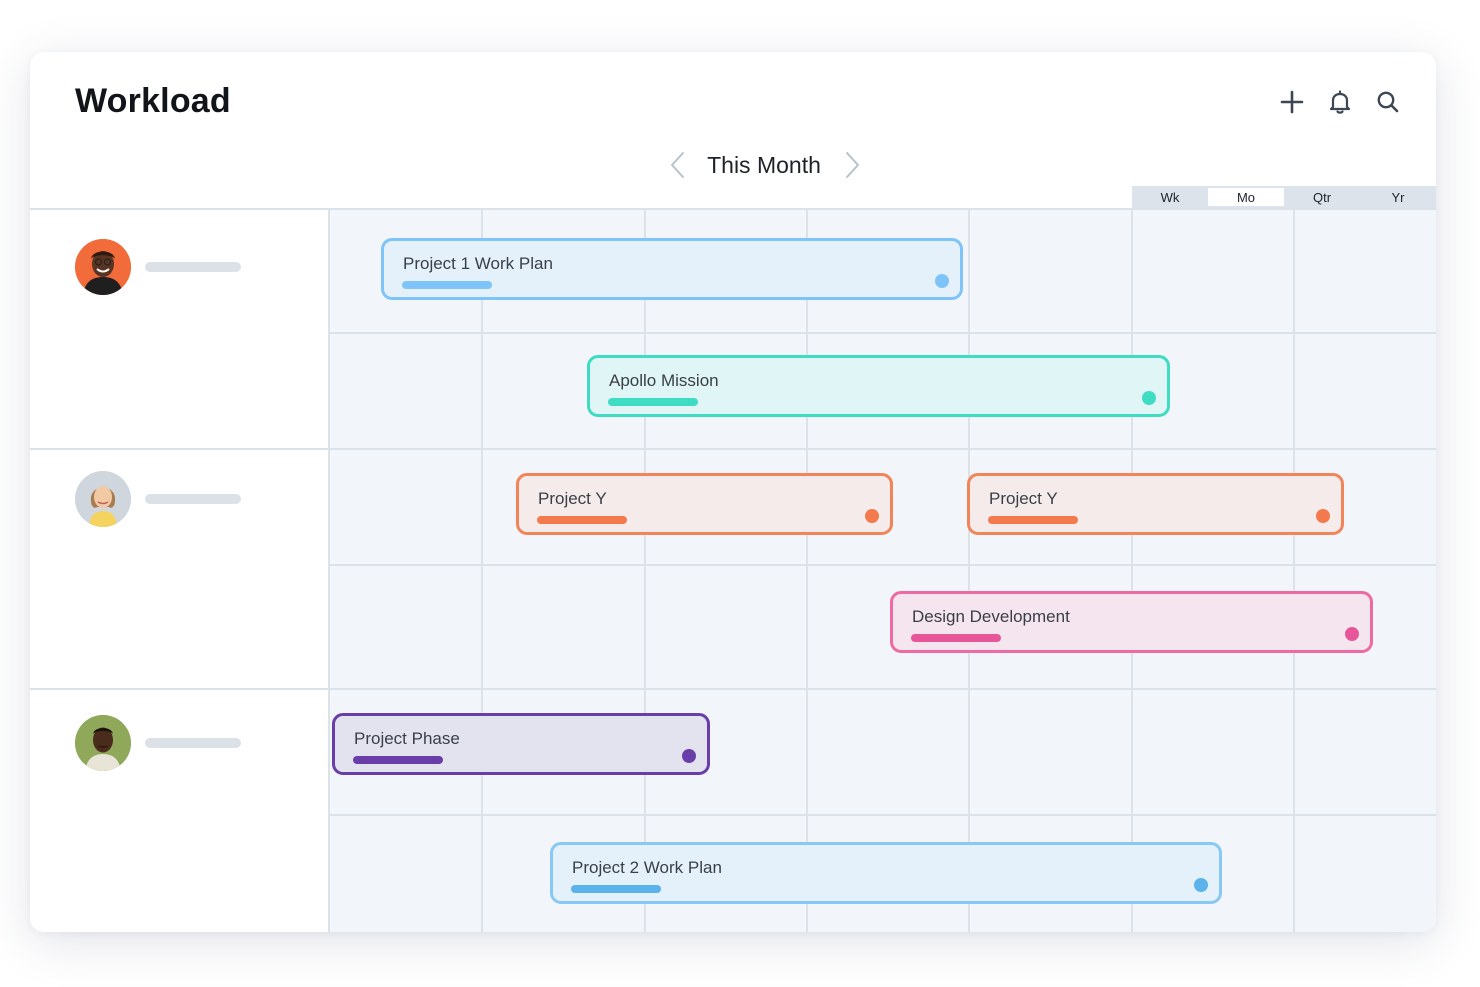 The image size is (1480, 987). I want to click on task-label: Design Development, so click(991, 616).